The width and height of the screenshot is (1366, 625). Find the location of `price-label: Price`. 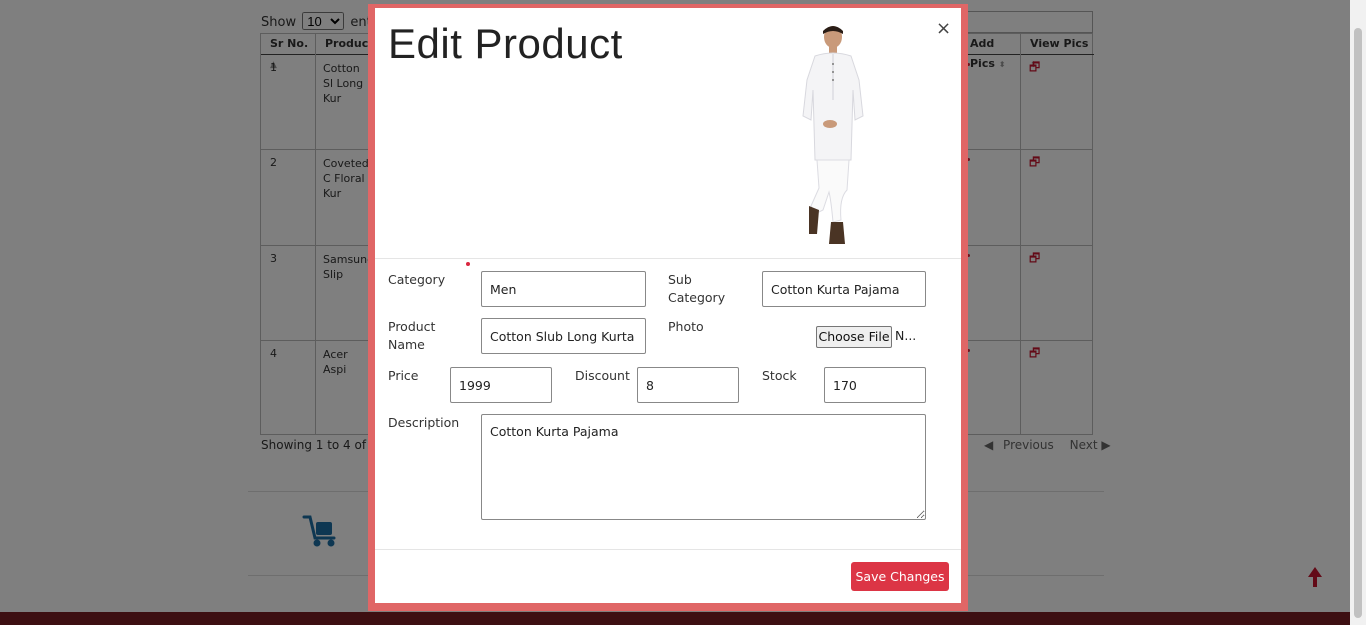

price-label: Price is located at coordinates (403, 375).